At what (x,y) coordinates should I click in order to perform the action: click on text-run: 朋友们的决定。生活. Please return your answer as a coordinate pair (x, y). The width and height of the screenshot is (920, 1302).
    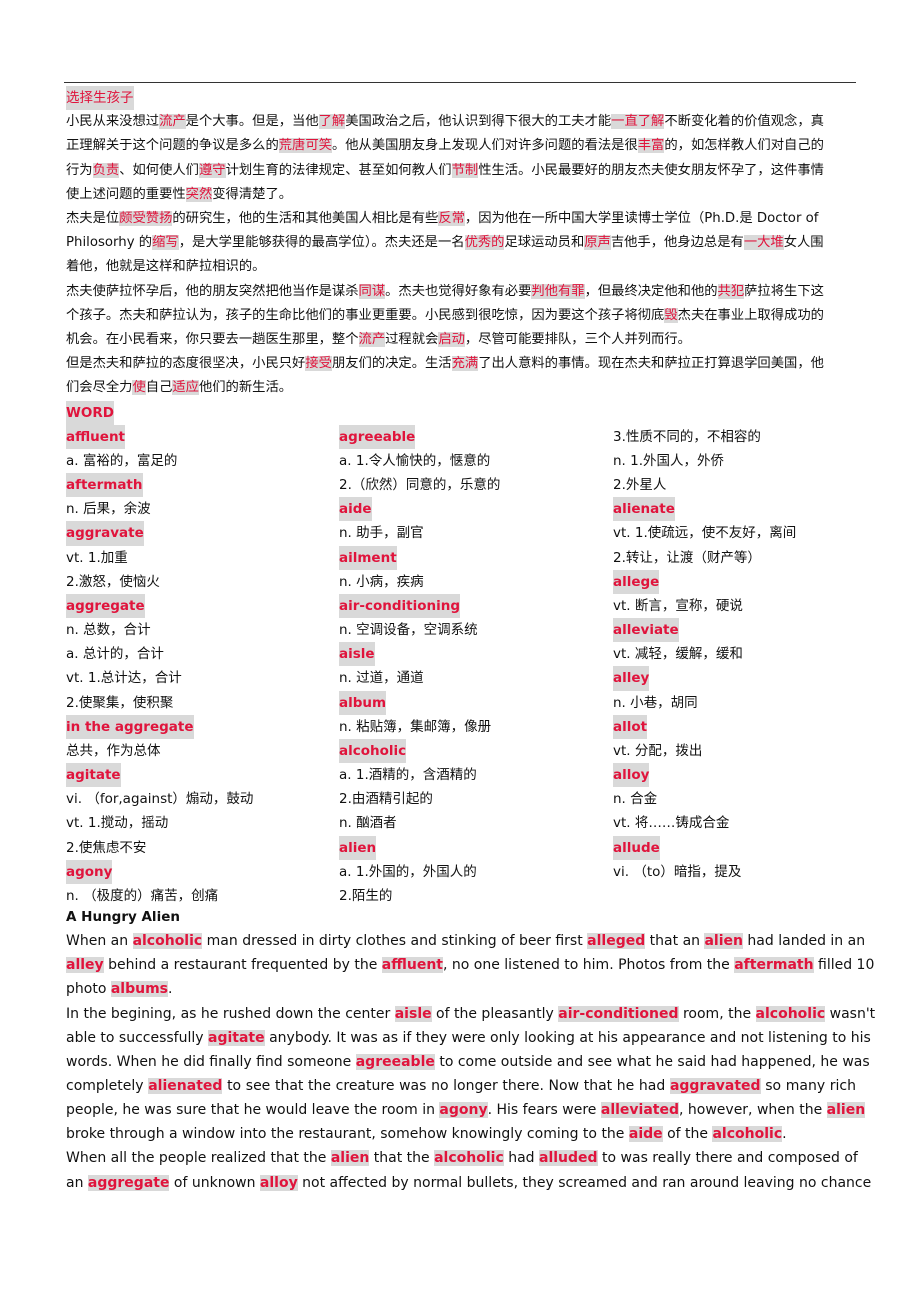
    Looking at the image, I should click on (391, 364).